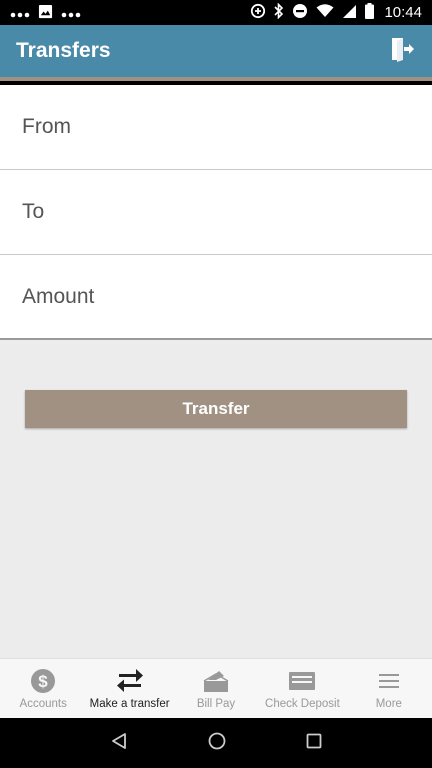 This screenshot has width=432, height=768. What do you see at coordinates (216, 409) in the screenshot?
I see `transfer-button: Transfer` at bounding box center [216, 409].